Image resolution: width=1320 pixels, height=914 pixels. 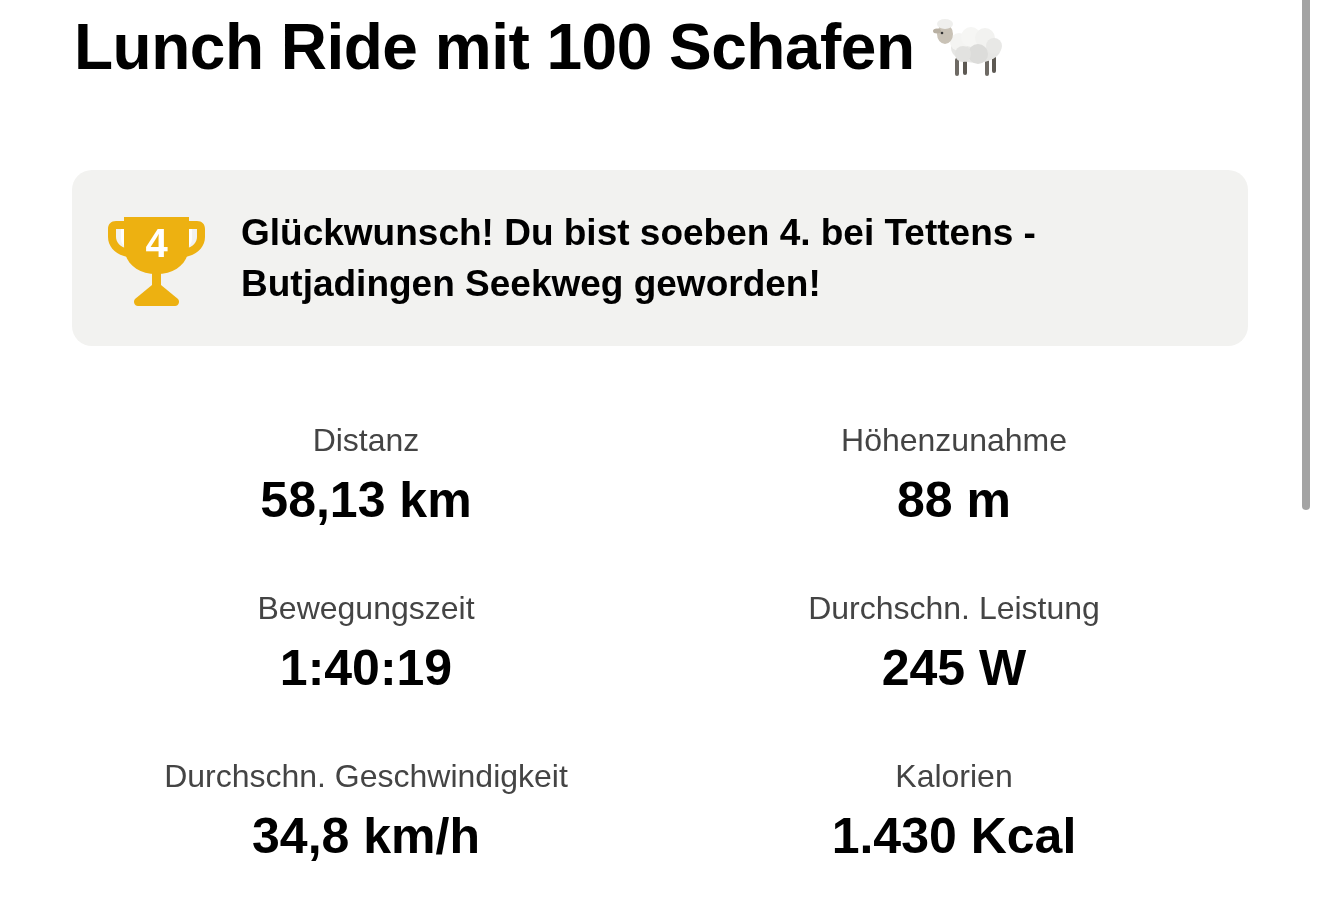 What do you see at coordinates (1306, 255) in the screenshot?
I see `scrollbar-thumb` at bounding box center [1306, 255].